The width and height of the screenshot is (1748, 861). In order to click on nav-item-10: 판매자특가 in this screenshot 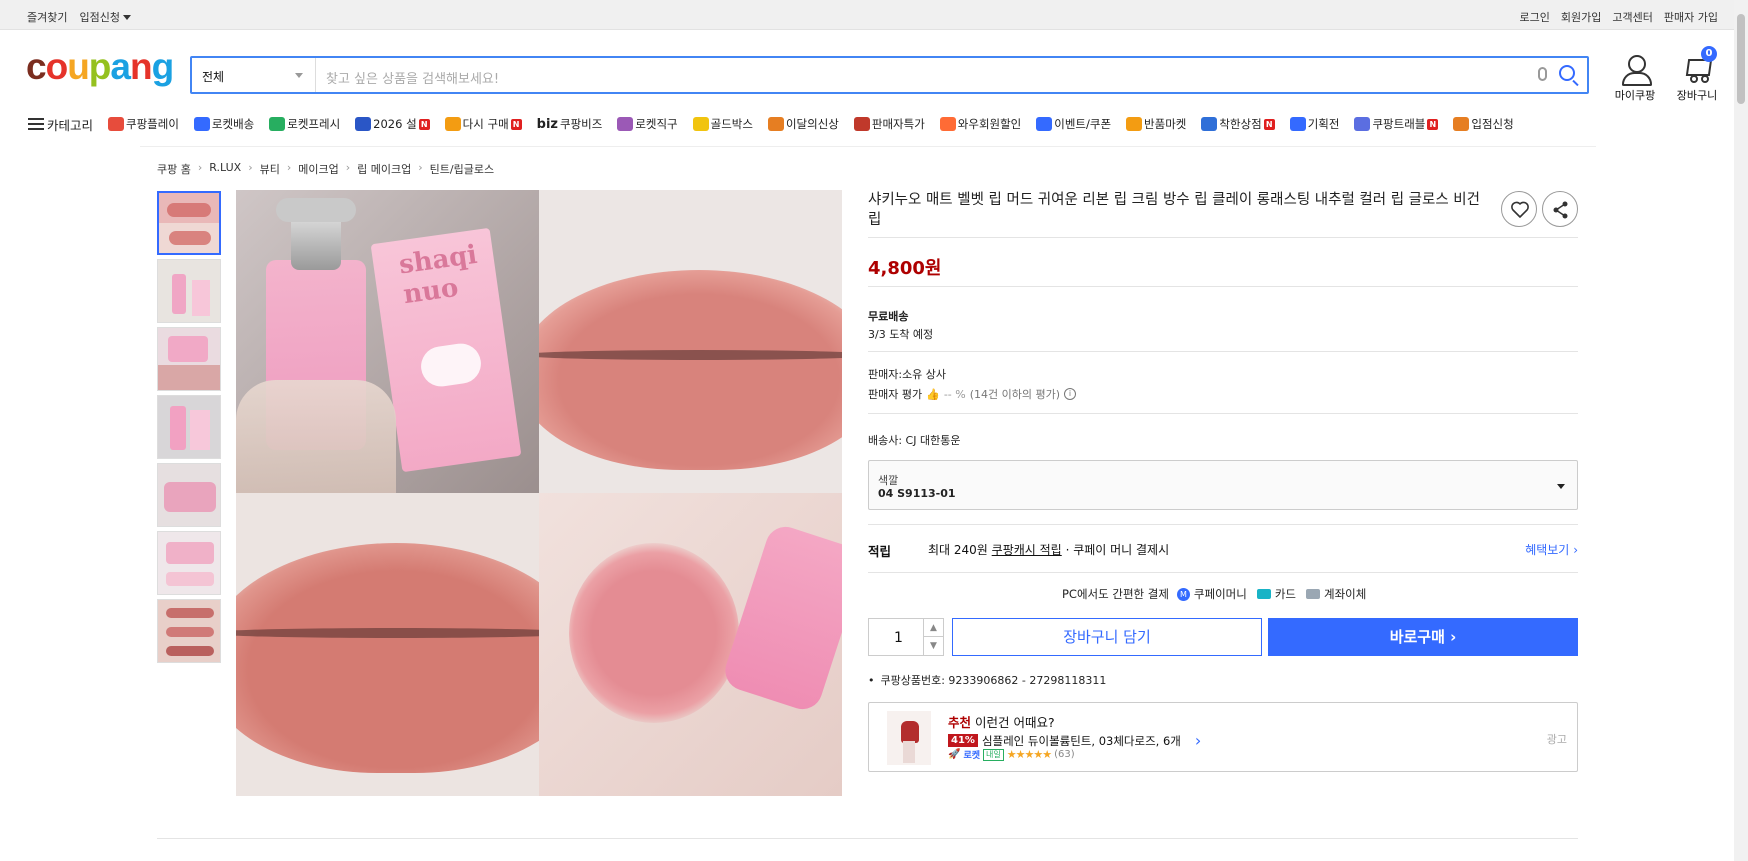, I will do `click(889, 124)`.